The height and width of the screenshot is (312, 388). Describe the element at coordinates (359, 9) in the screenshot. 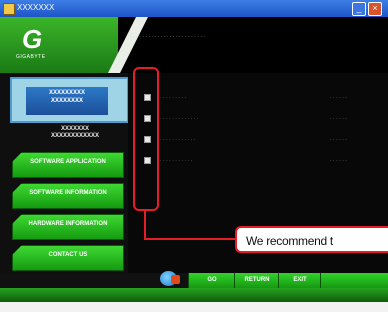

I see `minimize-button: _` at that location.